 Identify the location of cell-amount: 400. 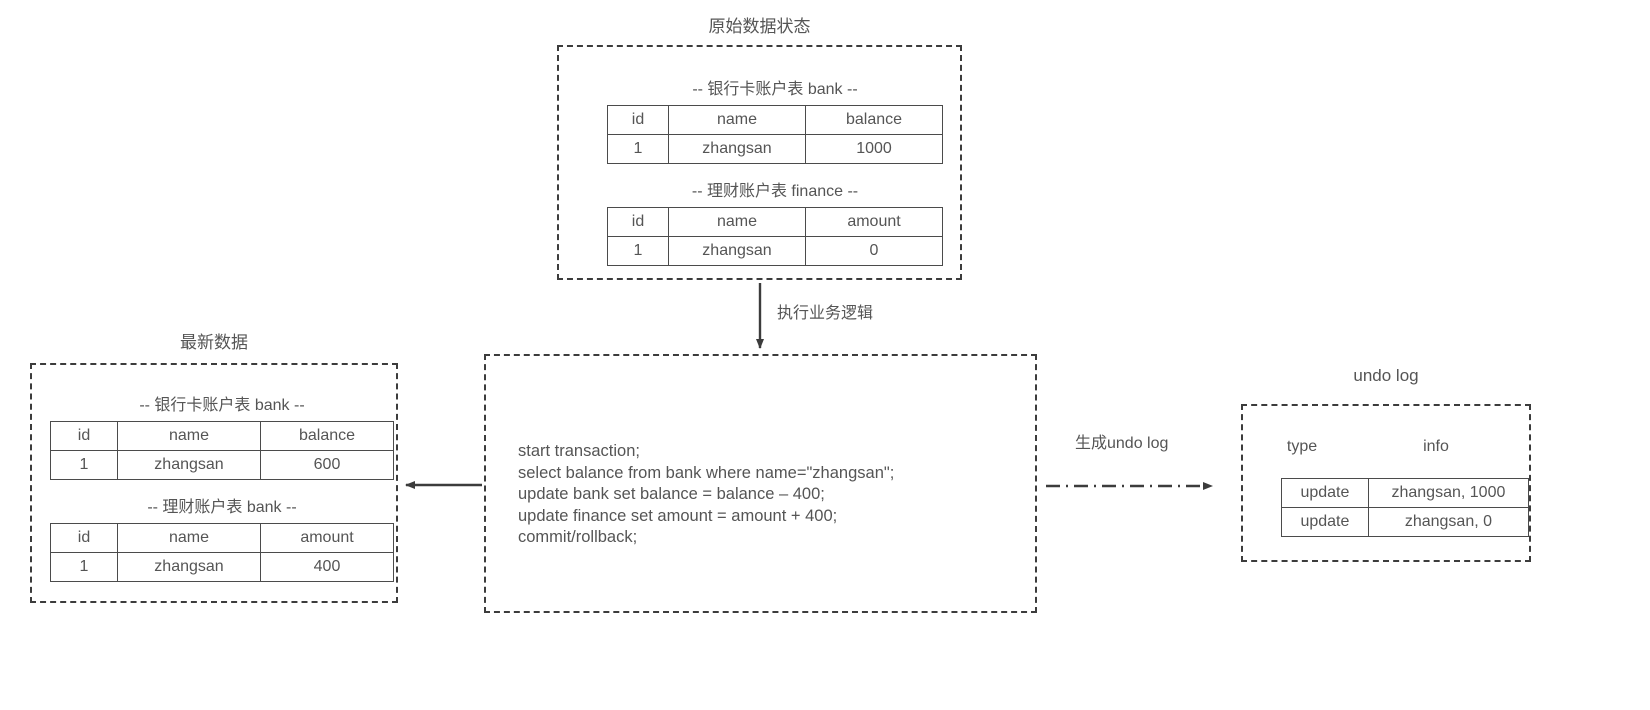
(327, 567).